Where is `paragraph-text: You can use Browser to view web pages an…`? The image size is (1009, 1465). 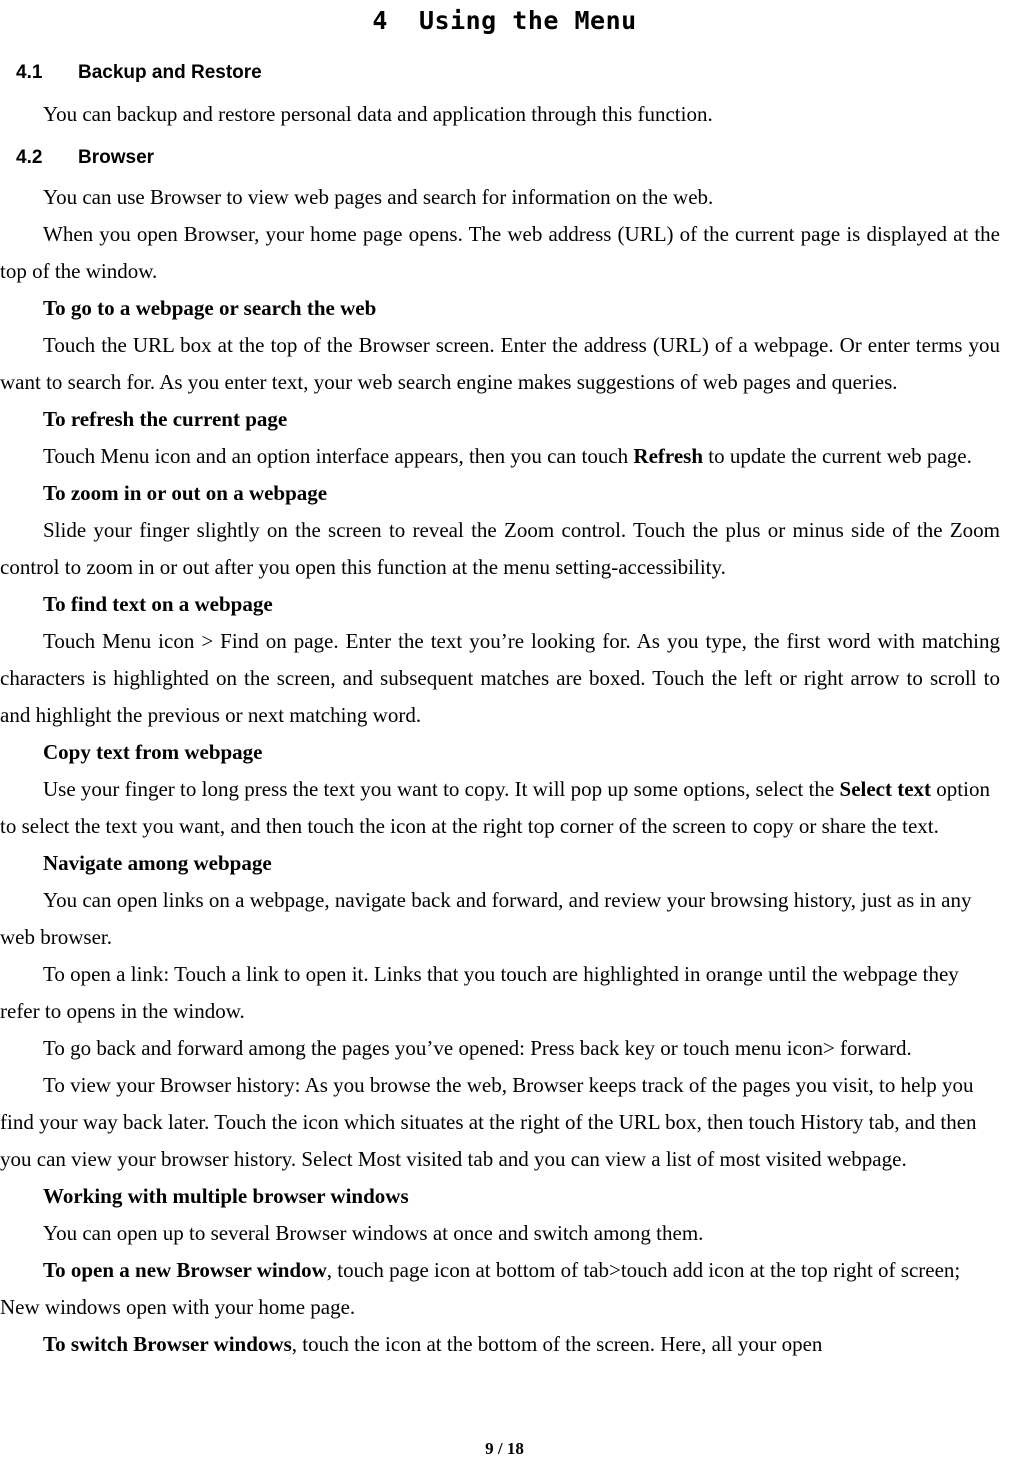
paragraph-text: You can use Browser to view web pages an… is located at coordinates (378, 197).